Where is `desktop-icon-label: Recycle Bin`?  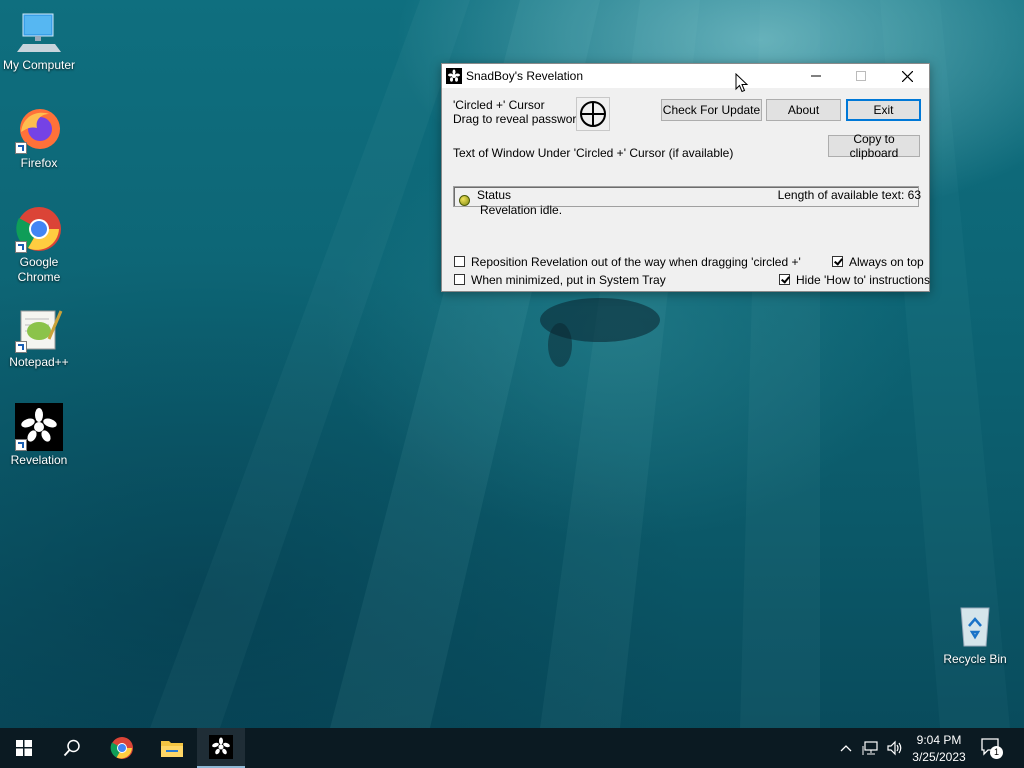 desktop-icon-label: Recycle Bin is located at coordinates (975, 659).